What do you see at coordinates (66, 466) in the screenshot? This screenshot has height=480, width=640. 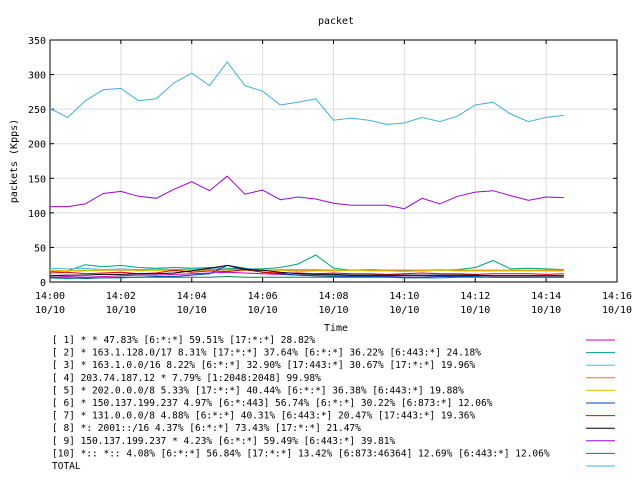 I see `legend-label-11: TOTAL` at bounding box center [66, 466].